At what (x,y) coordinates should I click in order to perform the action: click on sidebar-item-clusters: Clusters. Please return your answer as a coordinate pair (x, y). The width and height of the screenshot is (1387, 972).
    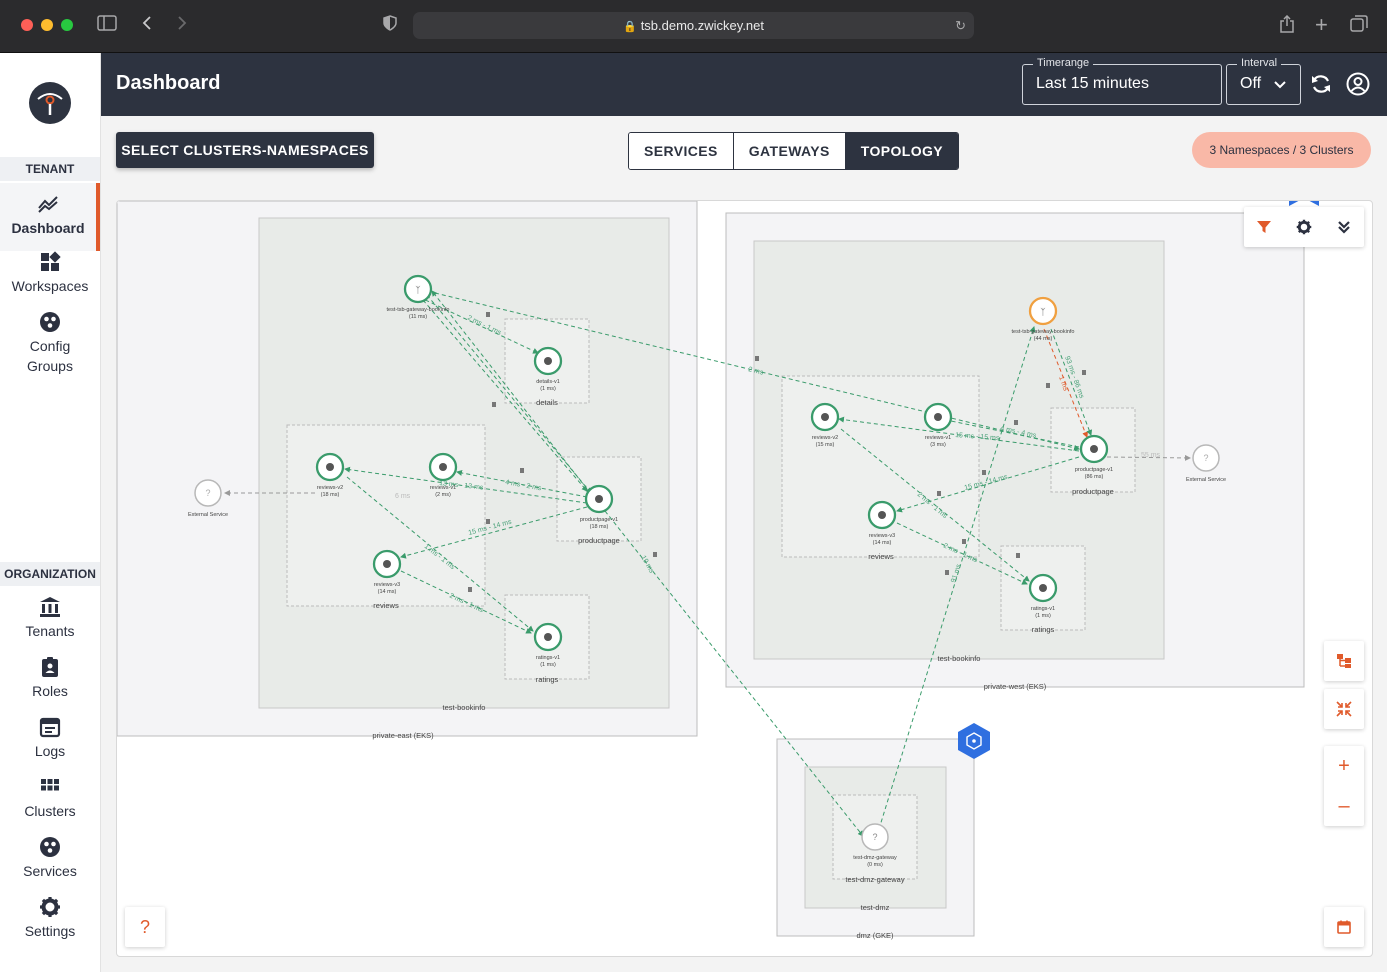
    Looking at the image, I should click on (50, 798).